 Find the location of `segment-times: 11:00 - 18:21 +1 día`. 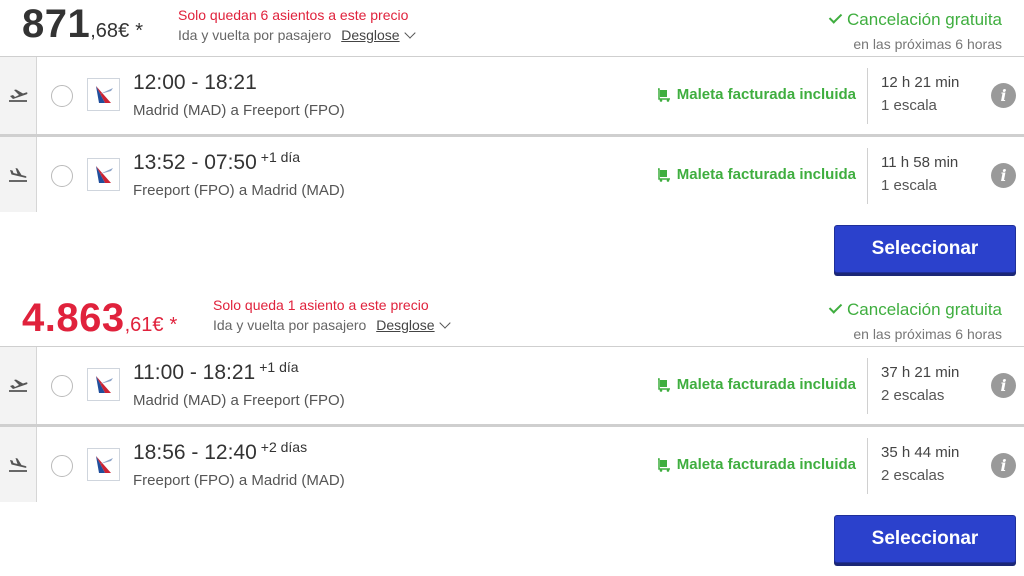

segment-times: 11:00 - 18:21 +1 día is located at coordinates (216, 372).